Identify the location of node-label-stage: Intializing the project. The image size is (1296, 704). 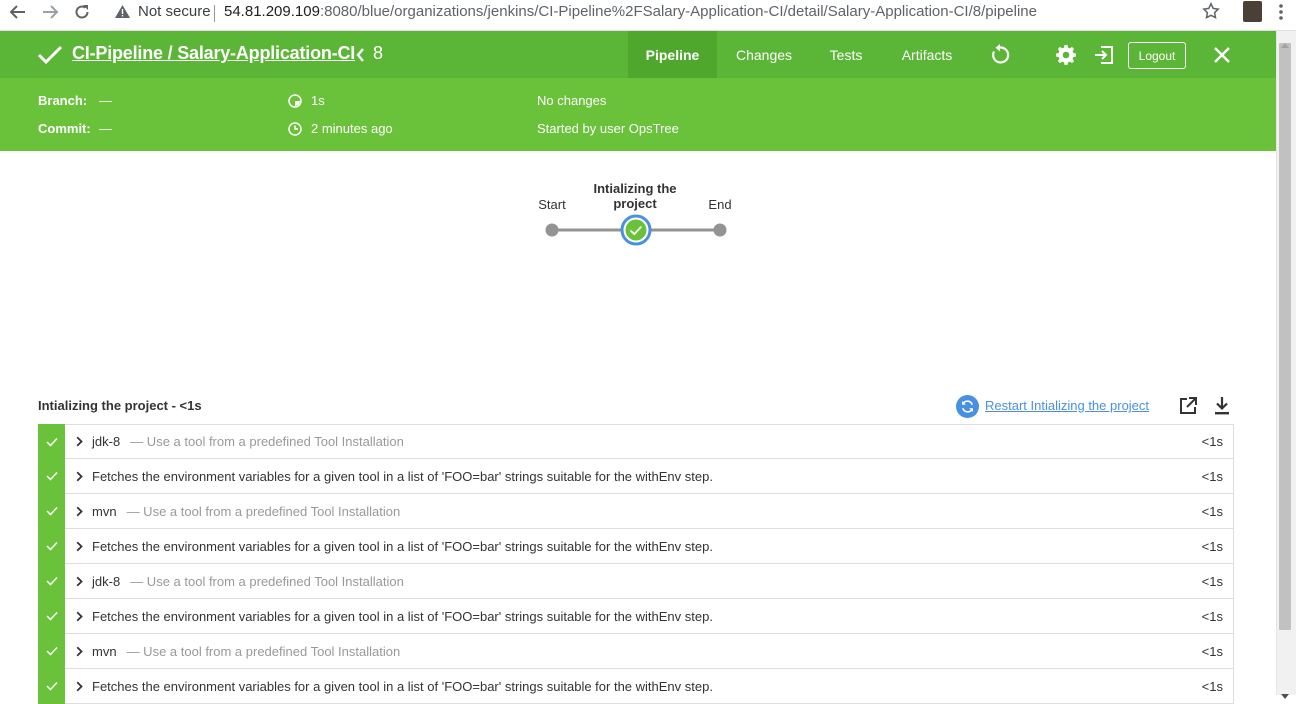
(635, 196).